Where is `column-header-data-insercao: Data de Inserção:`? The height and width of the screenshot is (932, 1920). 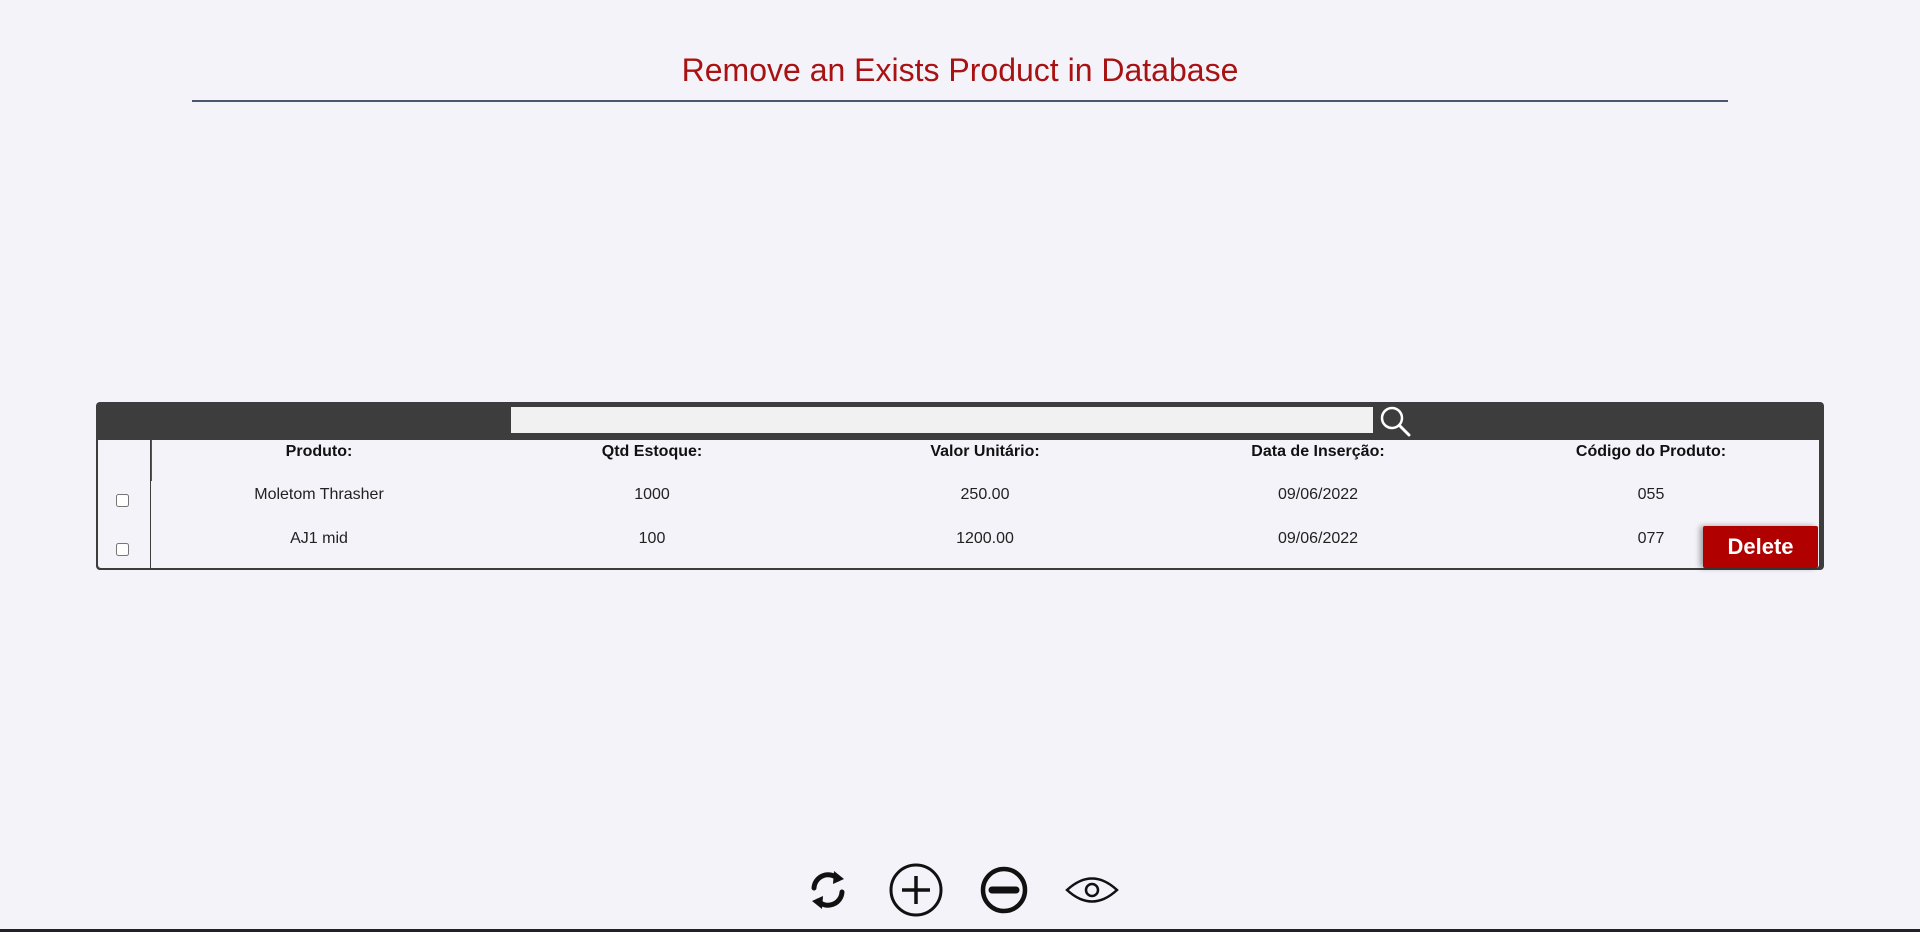
column-header-data-insercao: Data de Inserção: is located at coordinates (1318, 451).